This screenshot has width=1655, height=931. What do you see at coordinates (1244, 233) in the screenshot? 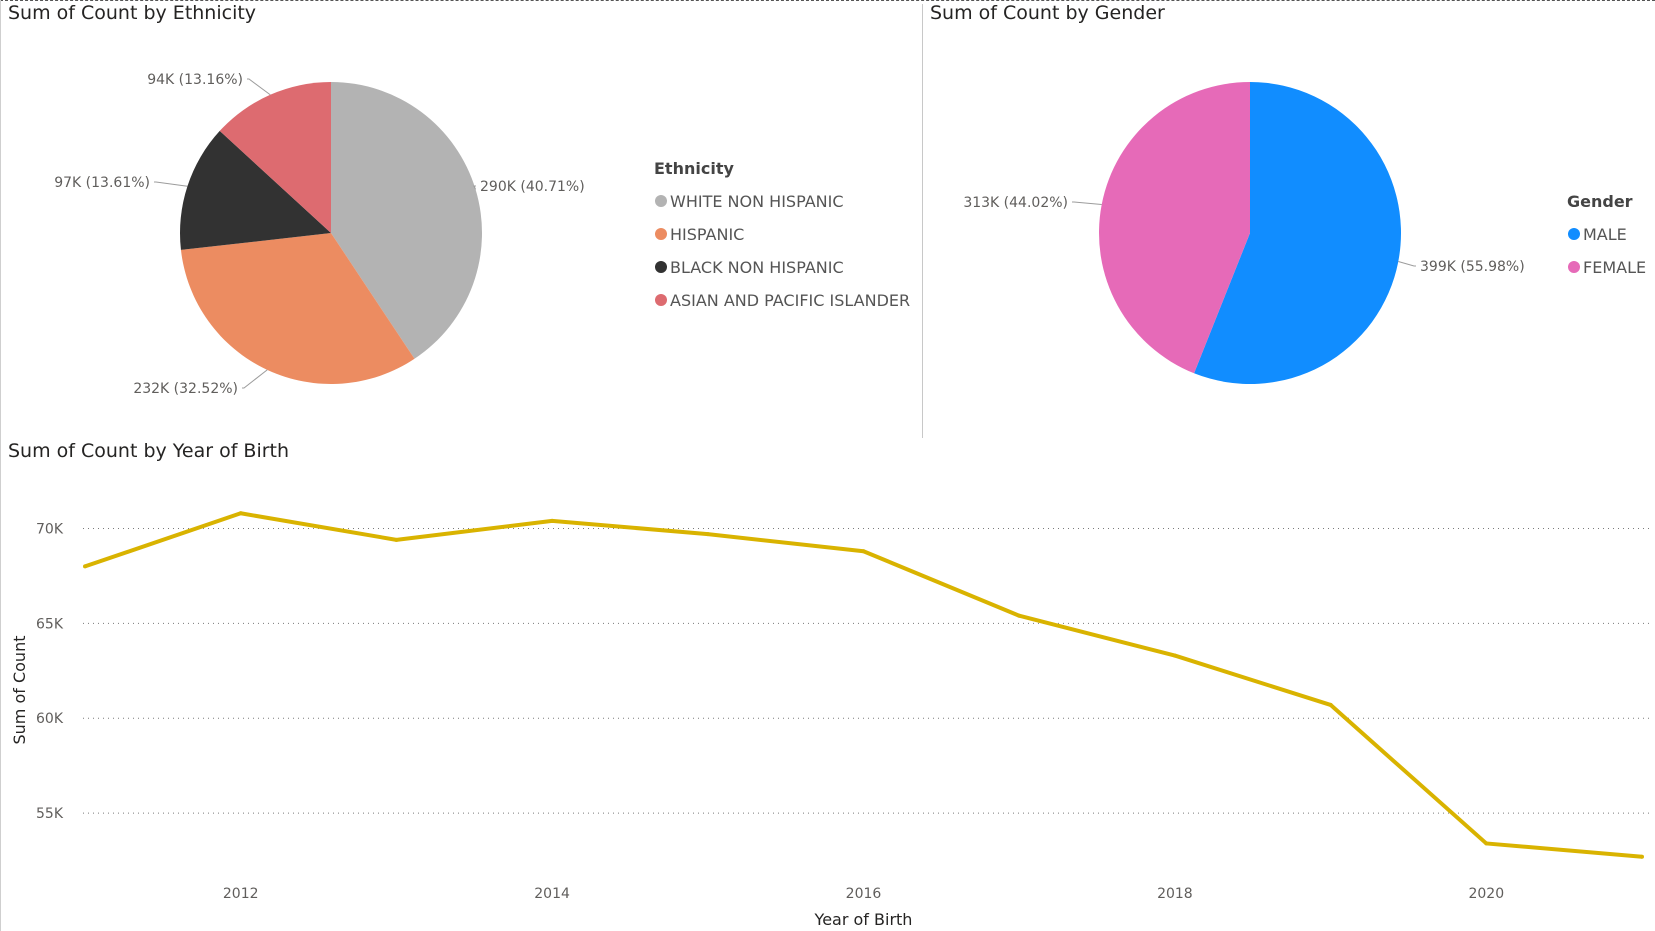
I see `gender-pie-chart: 399K (55.98%) 313K (44.02%)` at bounding box center [1244, 233].